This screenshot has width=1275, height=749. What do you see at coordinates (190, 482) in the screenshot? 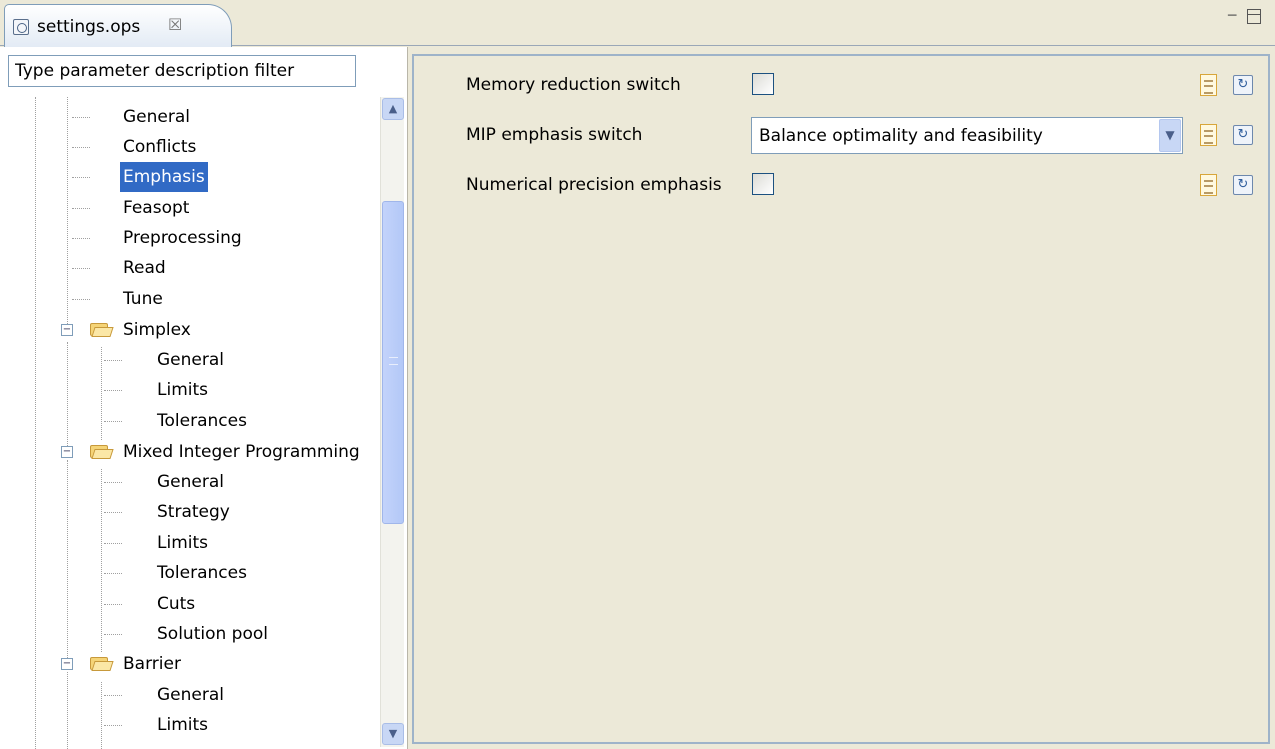
I see `tree-item-mip-general: General` at bounding box center [190, 482].